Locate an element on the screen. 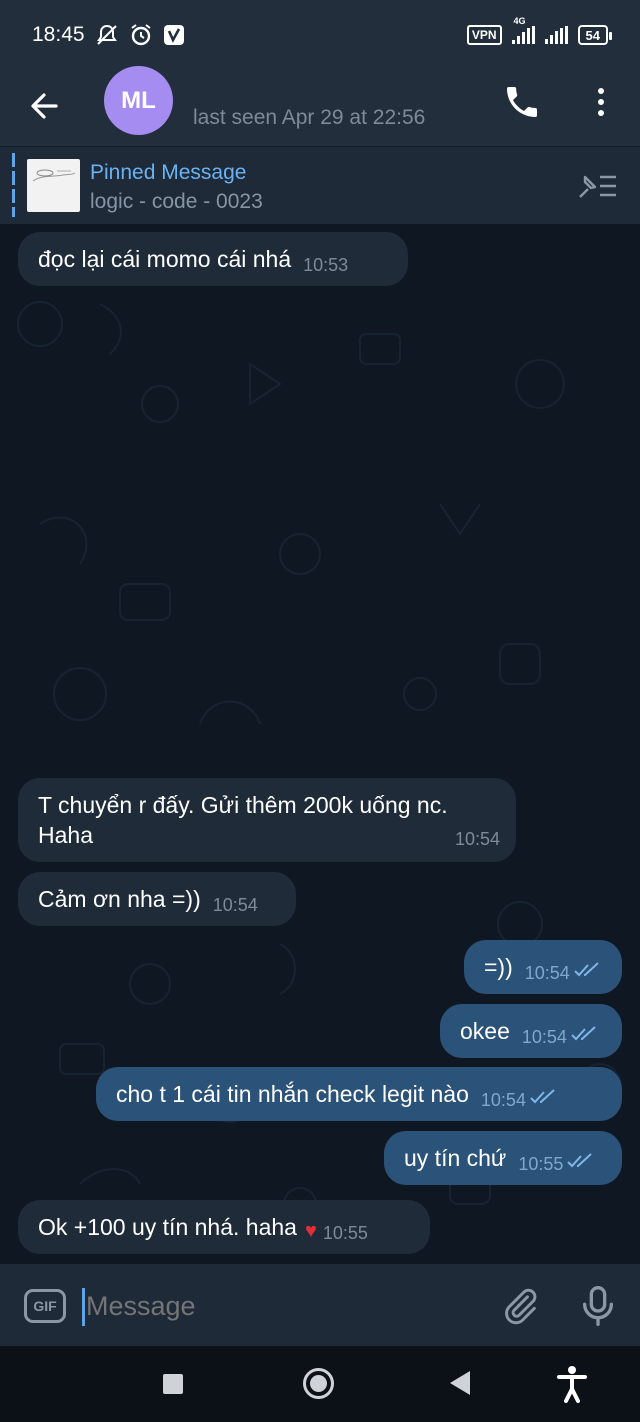  pinned-list-icon is located at coordinates (598, 186).